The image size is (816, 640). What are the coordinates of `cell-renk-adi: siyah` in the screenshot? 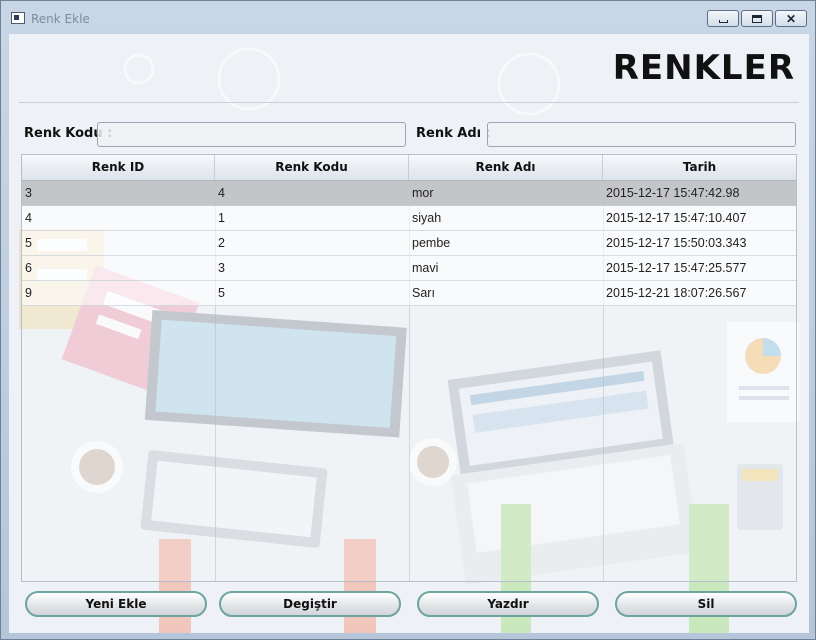 It's located at (427, 218).